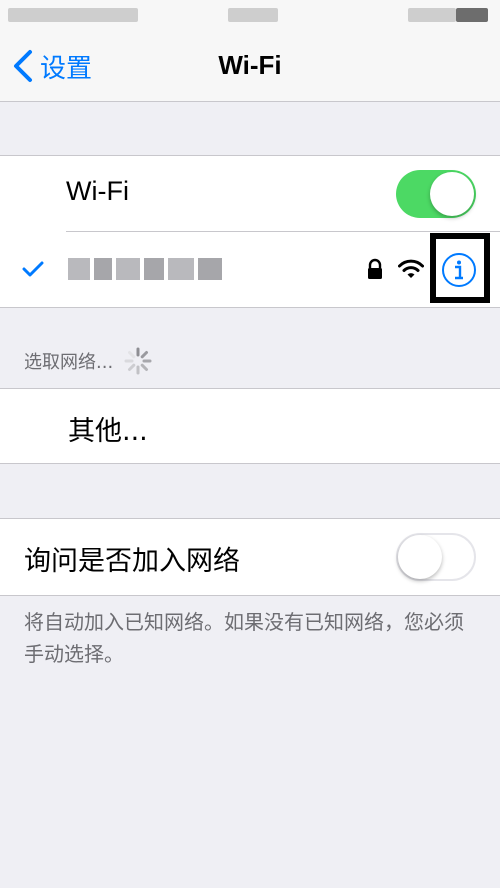 This screenshot has height=888, width=500. I want to click on status-bar, so click(250, 15).